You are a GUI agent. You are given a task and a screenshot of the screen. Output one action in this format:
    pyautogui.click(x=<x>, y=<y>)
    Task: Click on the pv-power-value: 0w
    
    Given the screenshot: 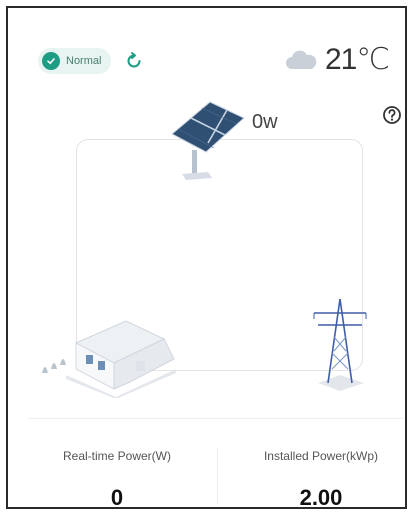 What is the action you would take?
    pyautogui.click(x=265, y=122)
    